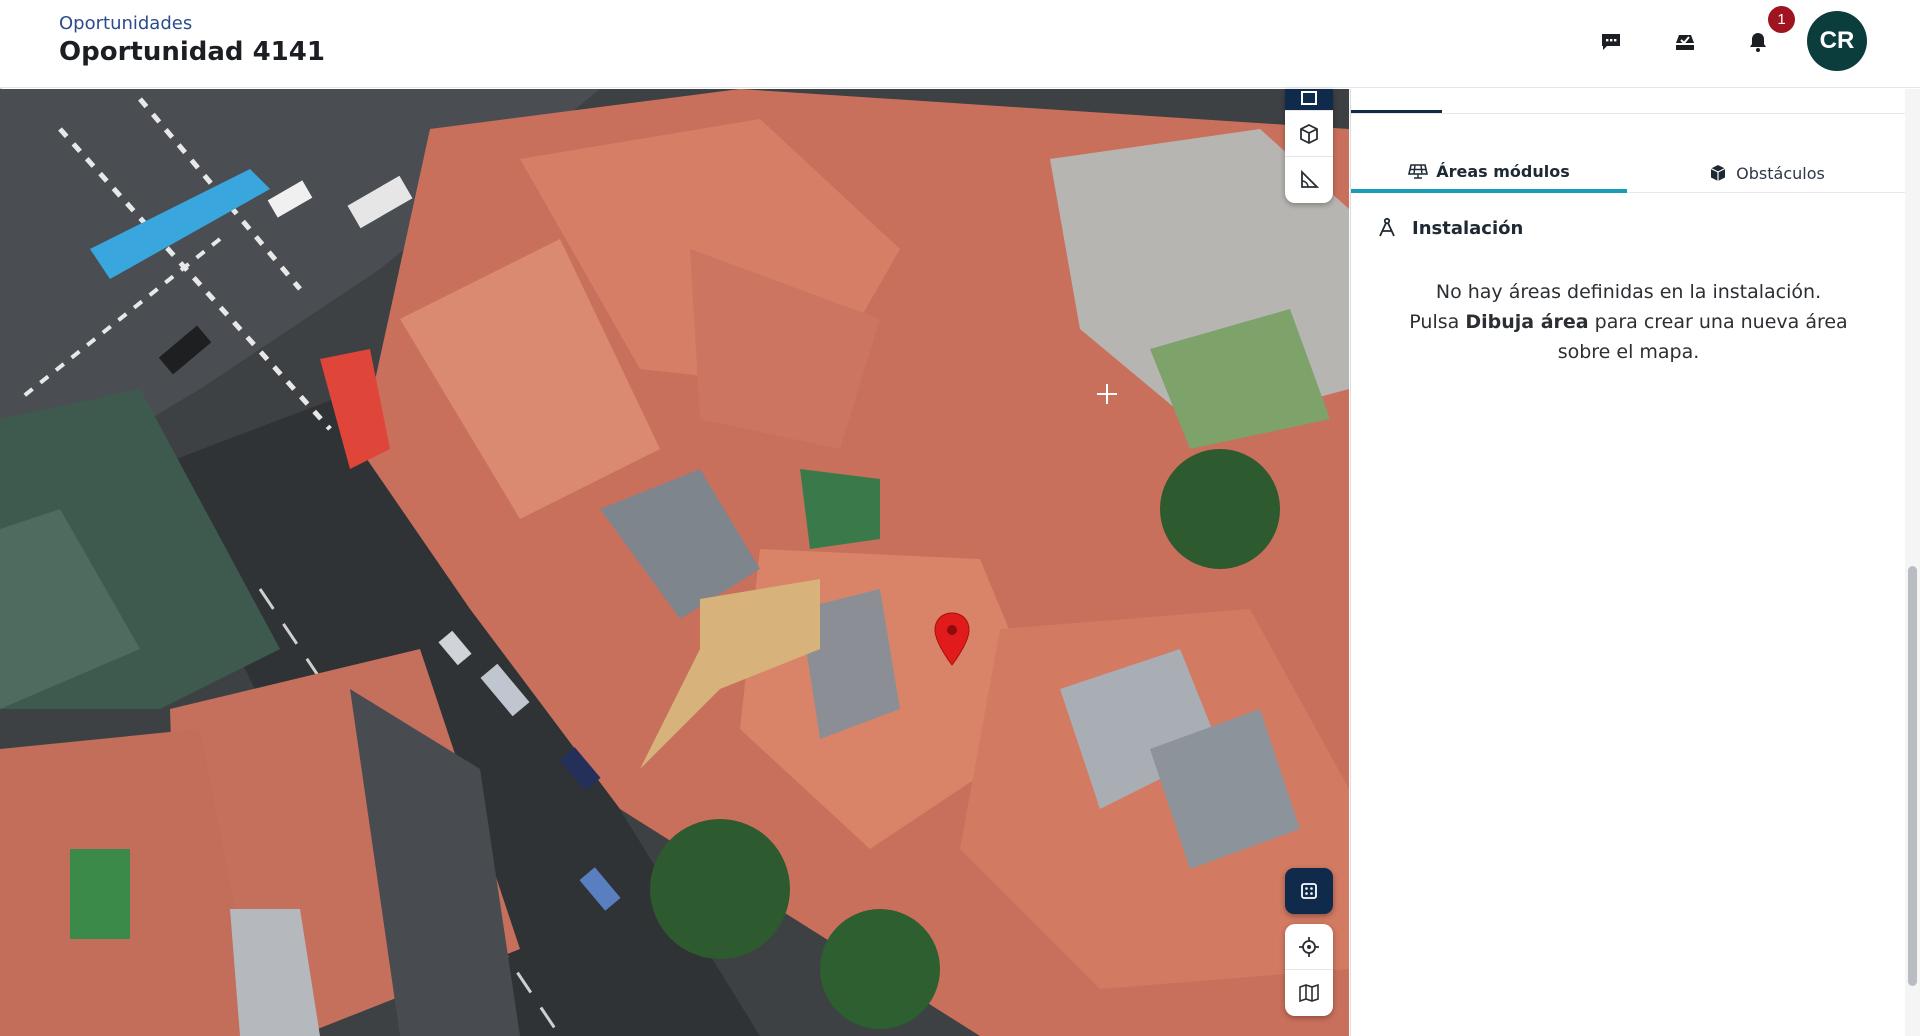  I want to click on measure-button, so click(1309, 180).